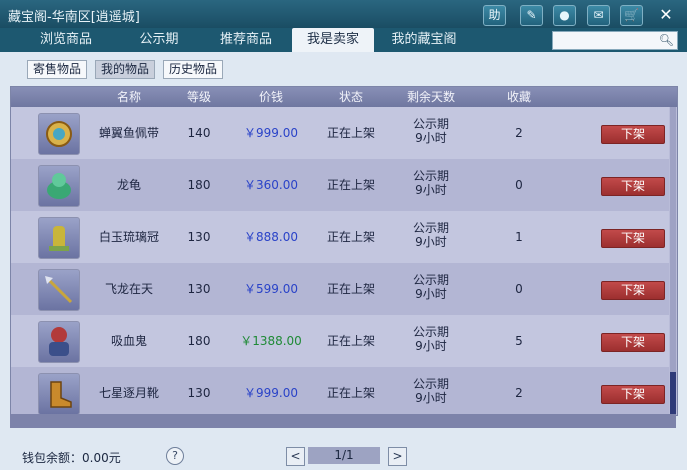 This screenshot has width=687, height=470. I want to click on table-row: 蝉翼鱼佩带 140 ￥999.00 正在上架 公示期 9小时 2 下架, so click(340, 133).